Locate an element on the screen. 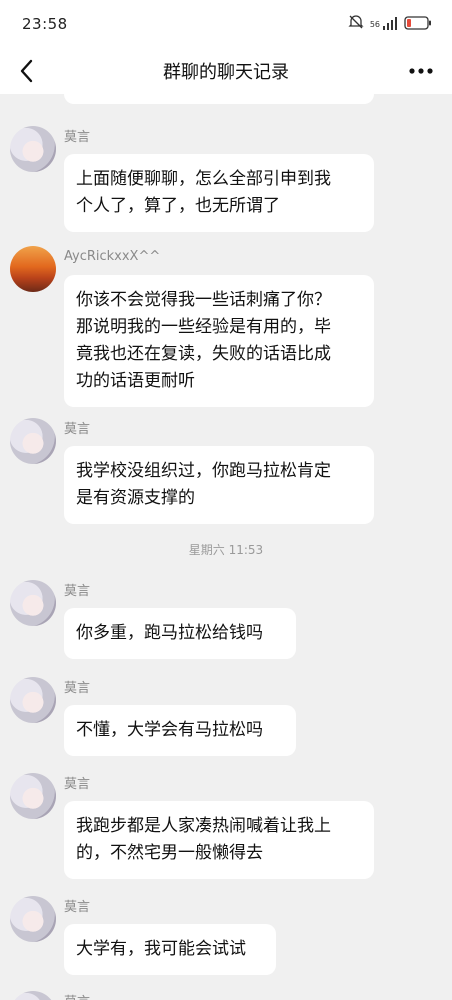 This screenshot has width=452, height=1000. message-line: 你多重，跑马拉松给钱吗 is located at coordinates (169, 633).